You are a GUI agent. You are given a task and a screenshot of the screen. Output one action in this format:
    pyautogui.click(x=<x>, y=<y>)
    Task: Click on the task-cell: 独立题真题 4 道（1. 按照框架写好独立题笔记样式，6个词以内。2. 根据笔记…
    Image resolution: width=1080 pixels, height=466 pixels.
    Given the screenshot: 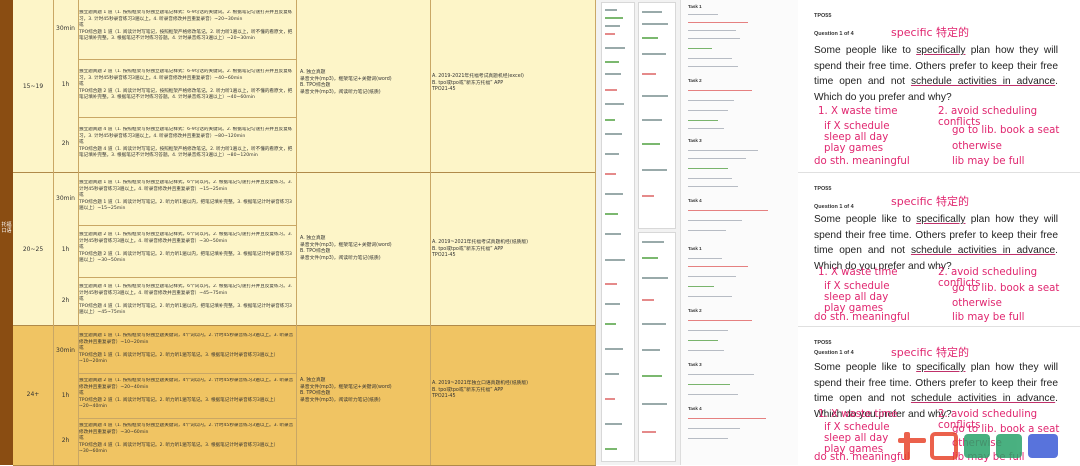 What is the action you would take?
    pyautogui.click(x=186, y=299)
    